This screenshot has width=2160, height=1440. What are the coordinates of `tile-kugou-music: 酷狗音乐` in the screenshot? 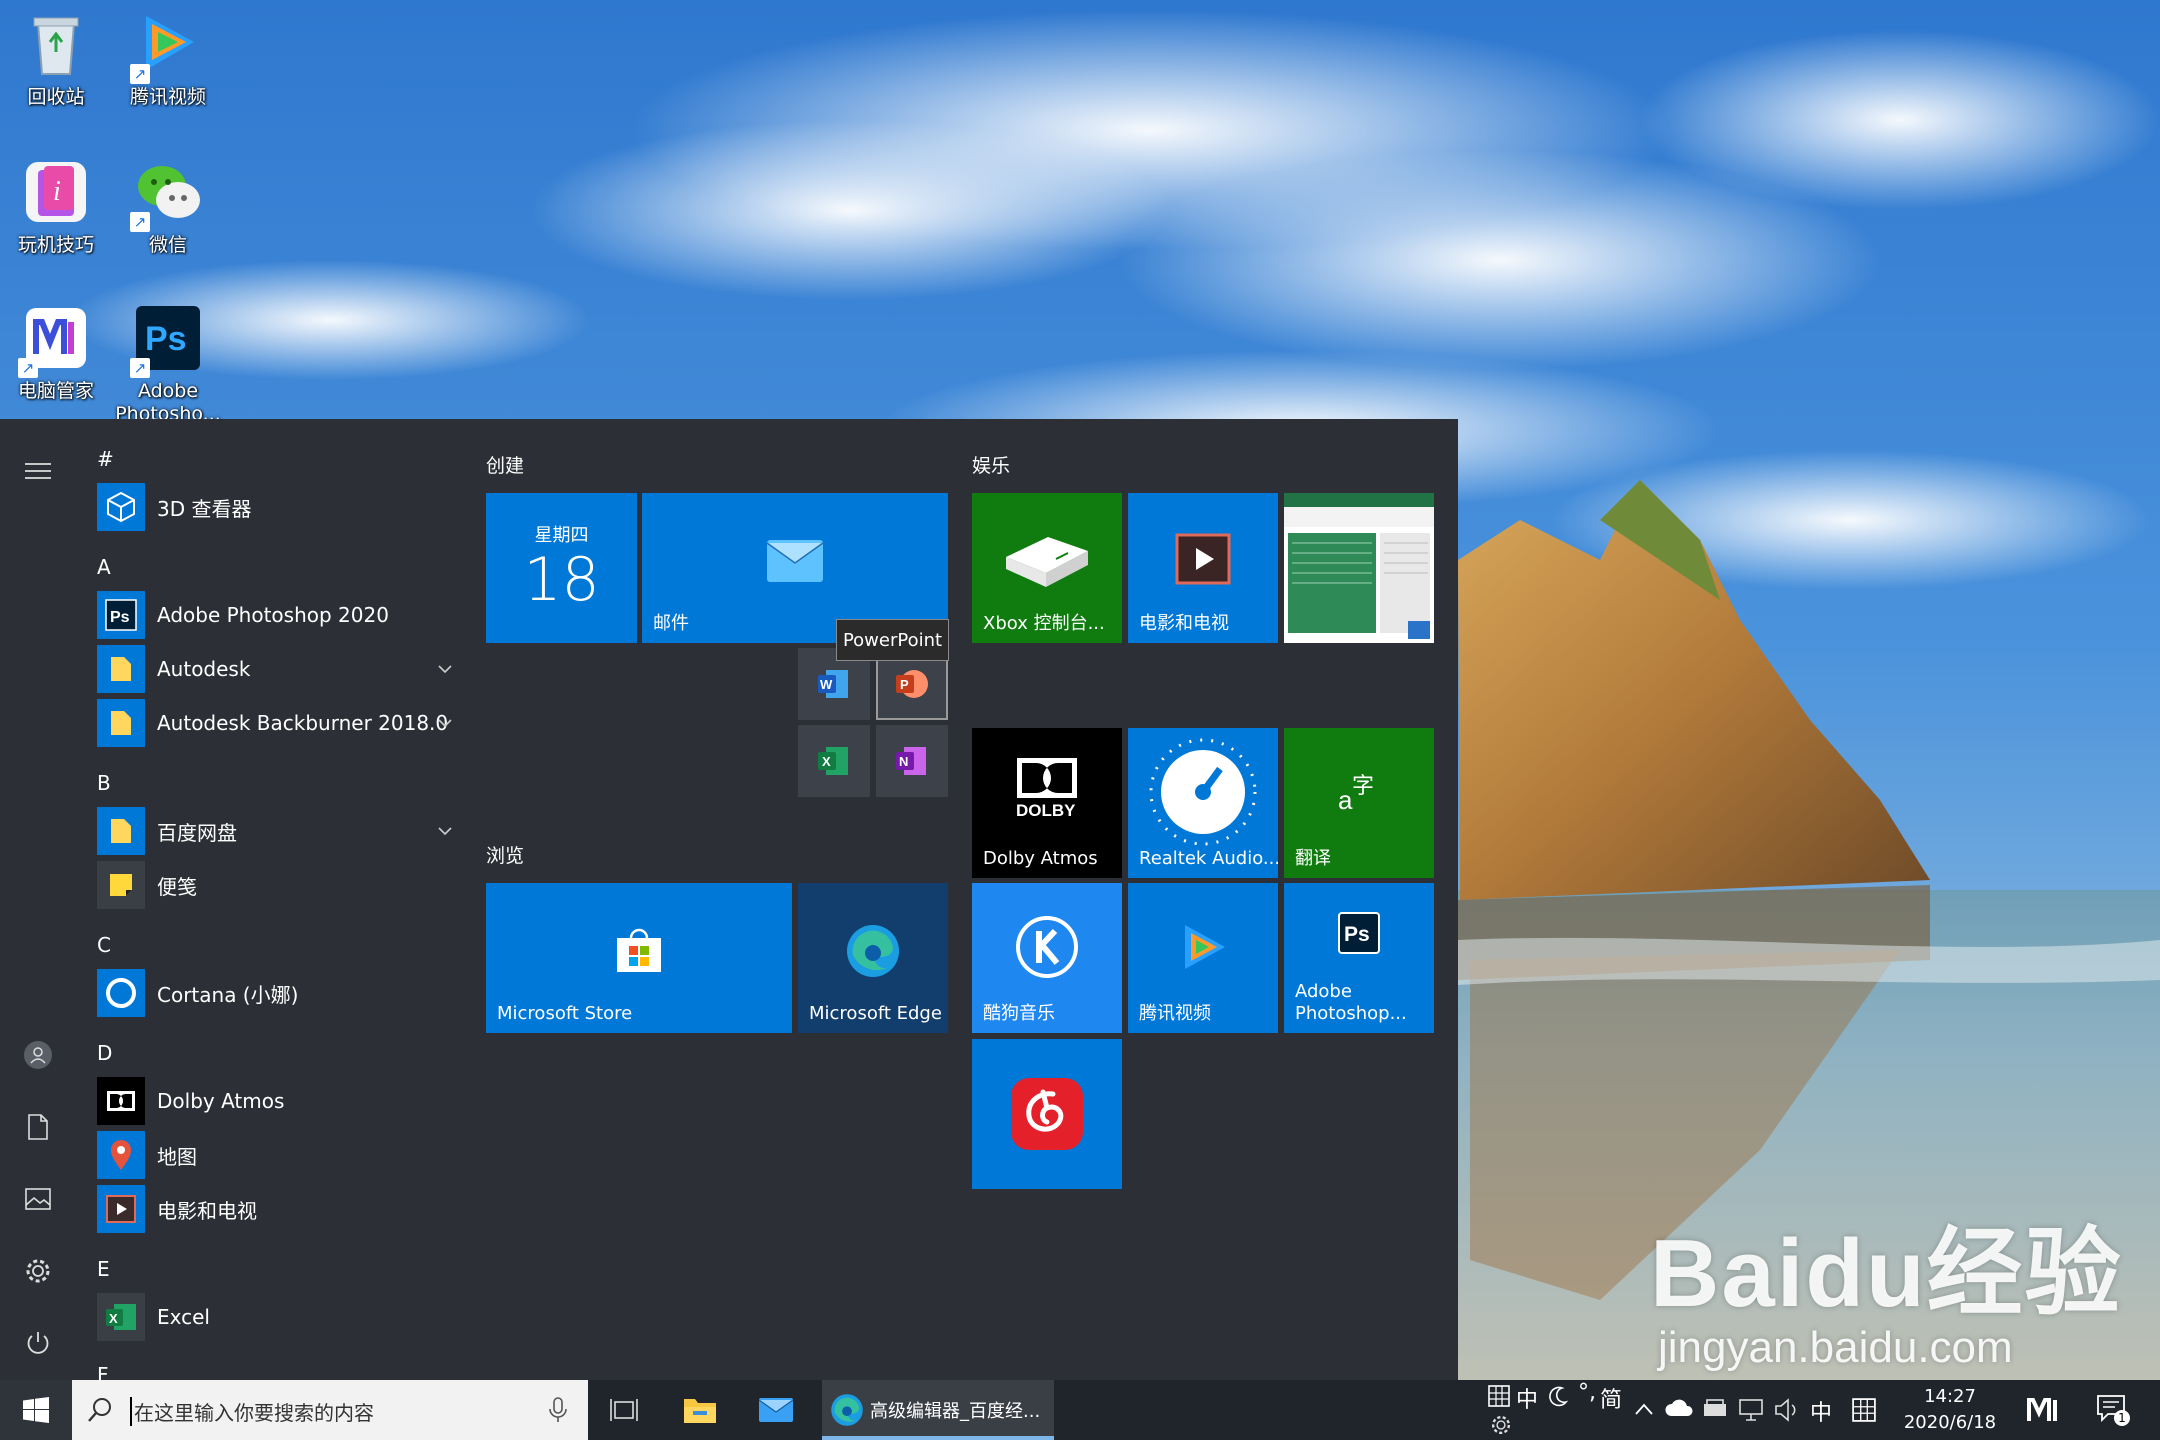 It's located at (1047, 958).